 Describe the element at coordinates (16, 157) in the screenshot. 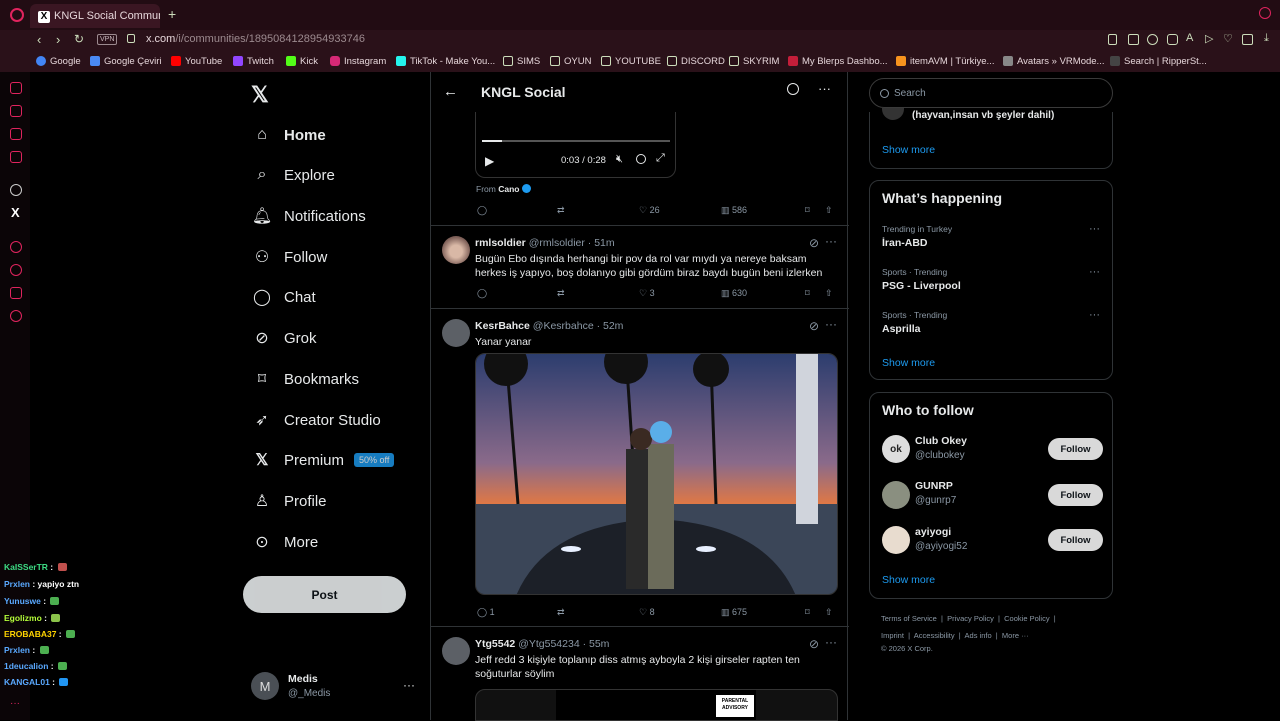

I see `mail-icon` at that location.